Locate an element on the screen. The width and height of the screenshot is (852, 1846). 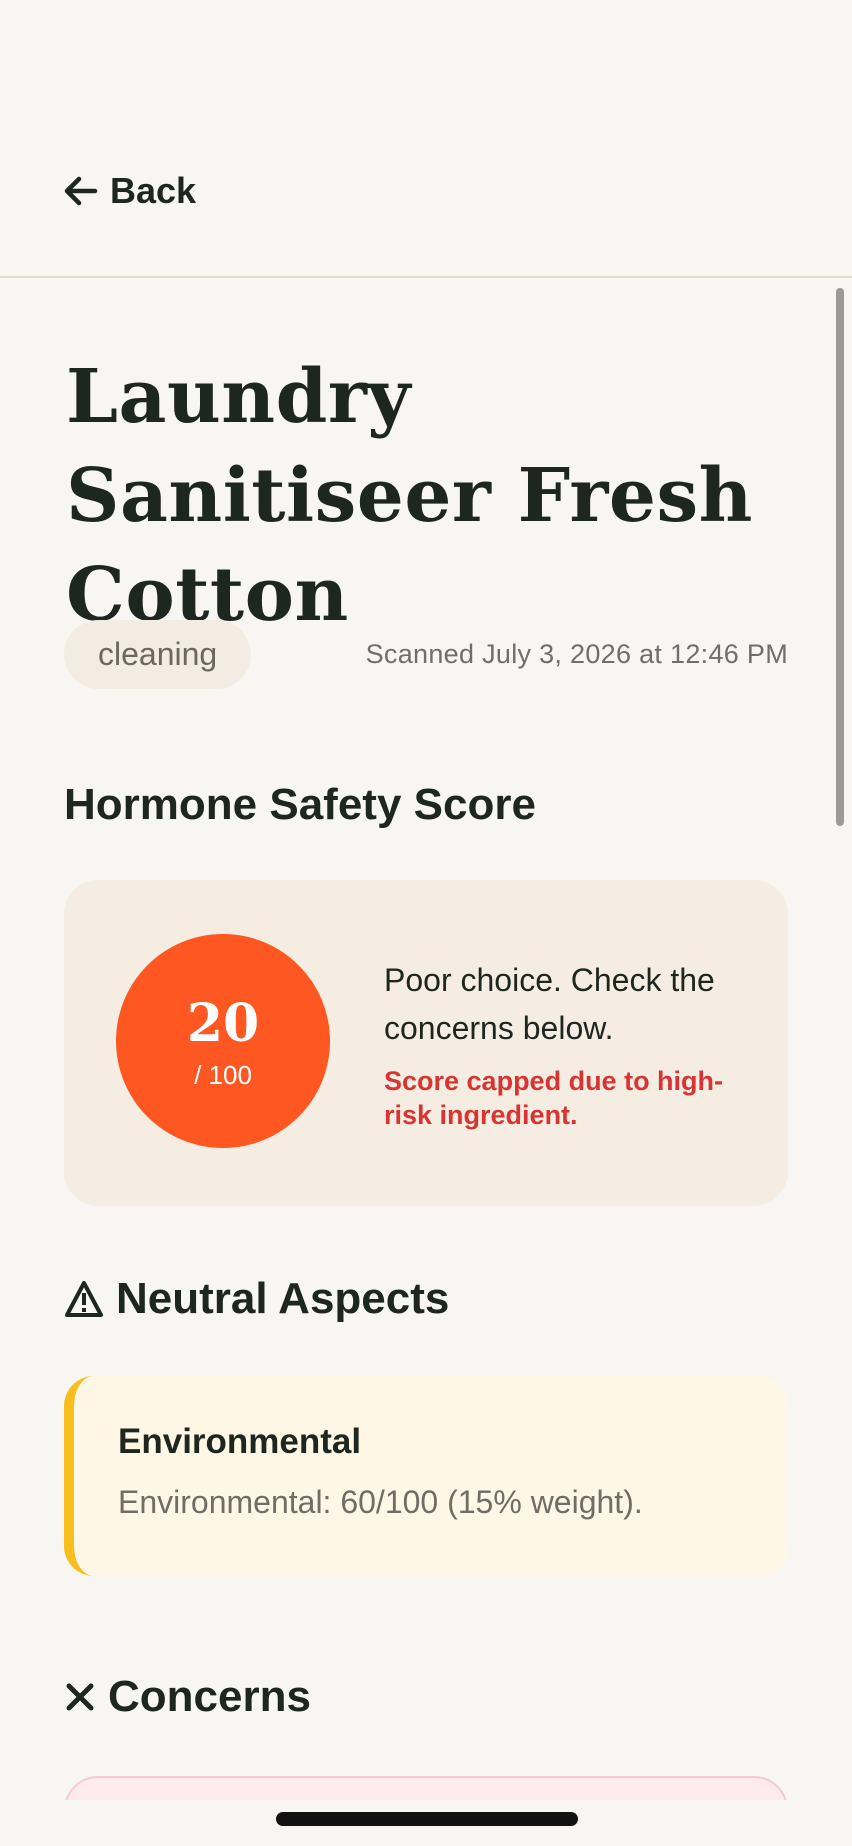
concerns-label: Concerns is located at coordinates (209, 1696).